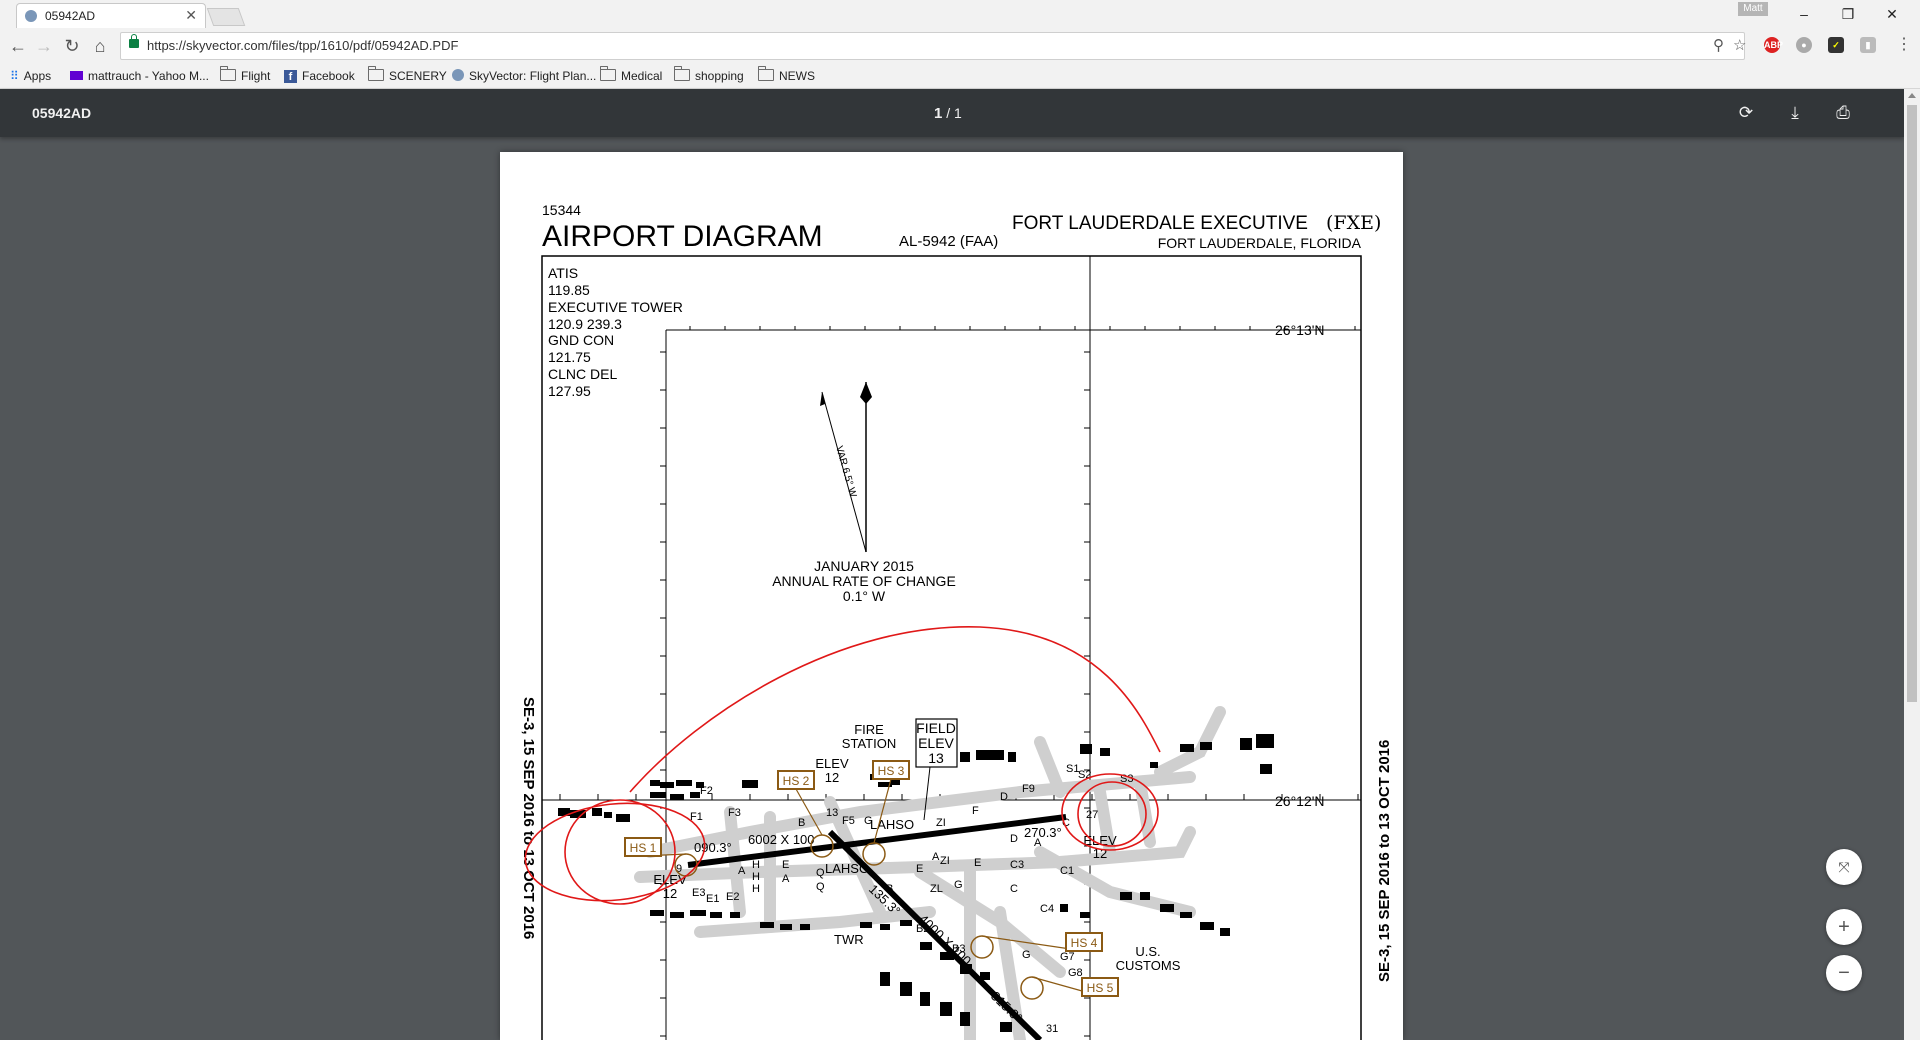  I want to click on hot-spot-label: HS 1, so click(643, 848).